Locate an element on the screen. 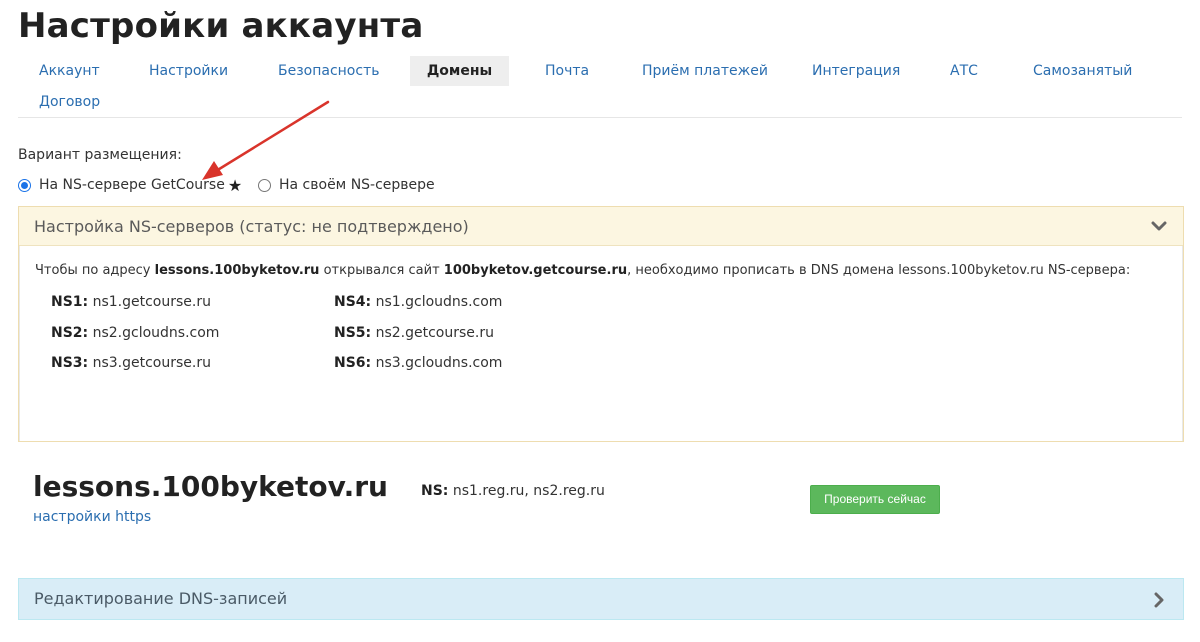 The width and height of the screenshot is (1200, 642). domain-name: lessons.100byketov.ru is located at coordinates (210, 486).